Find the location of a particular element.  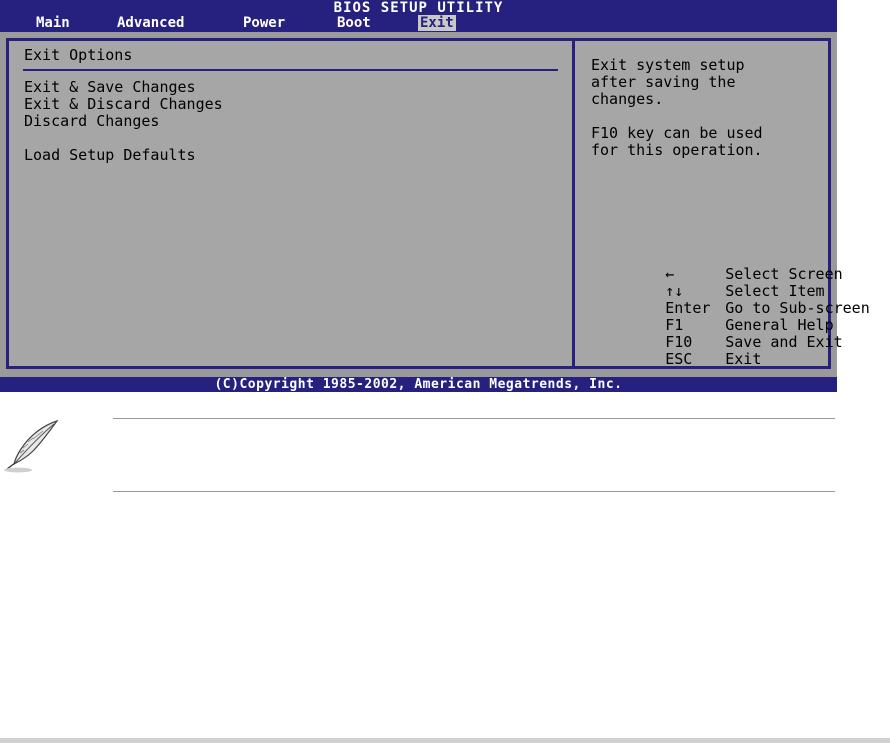

load-setup-defaults-option: Load Setup Defaults is located at coordinates (110, 155).